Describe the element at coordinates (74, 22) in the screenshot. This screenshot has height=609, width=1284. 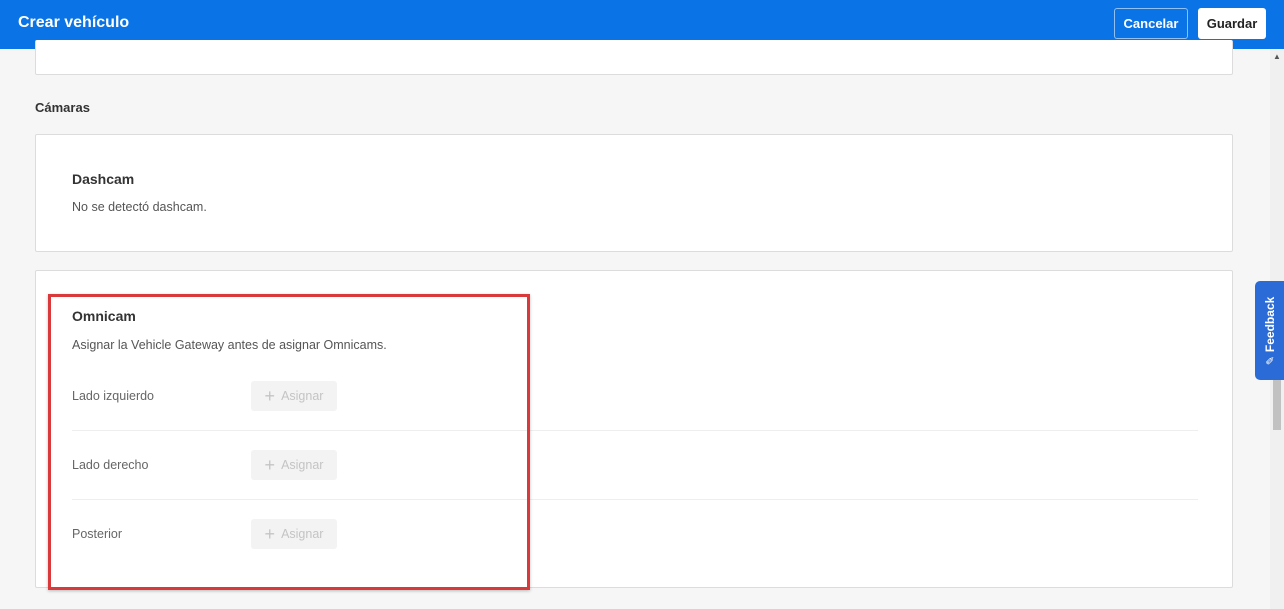
I see `page-title: Crear vehículo` at that location.